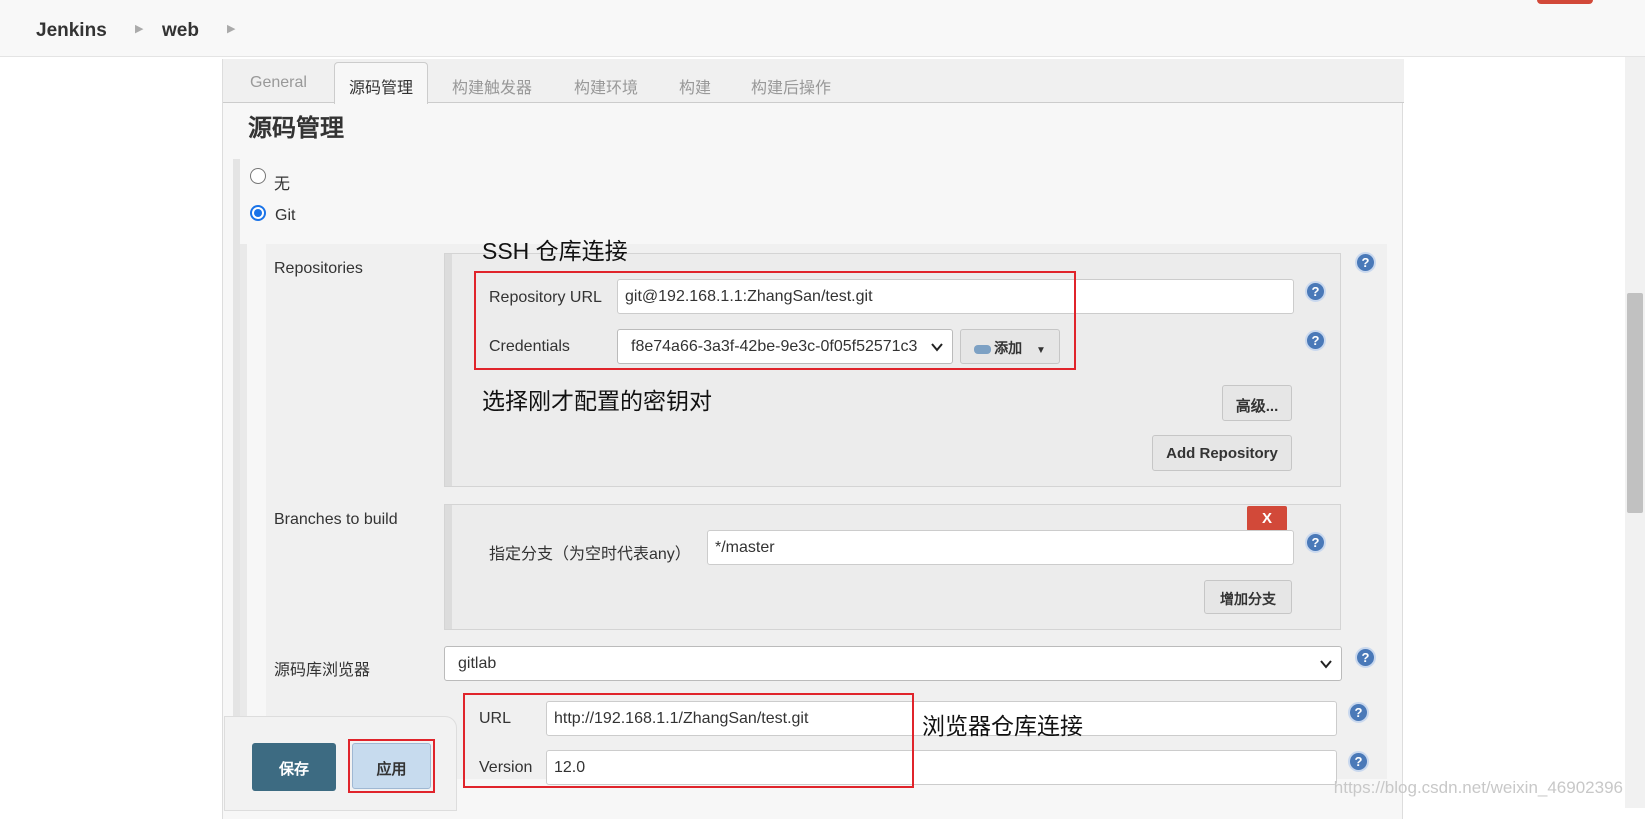 This screenshot has width=1645, height=819. Describe the element at coordinates (336, 519) in the screenshot. I see `branches-label: Branches to build` at that location.